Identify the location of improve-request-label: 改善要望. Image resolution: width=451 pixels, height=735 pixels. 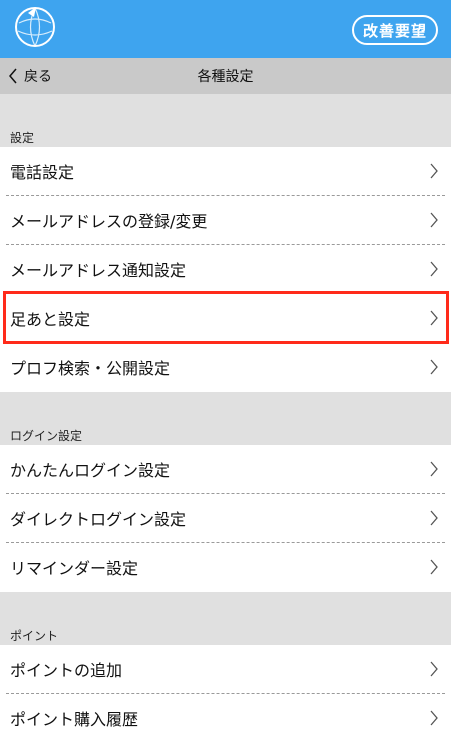
(394, 30).